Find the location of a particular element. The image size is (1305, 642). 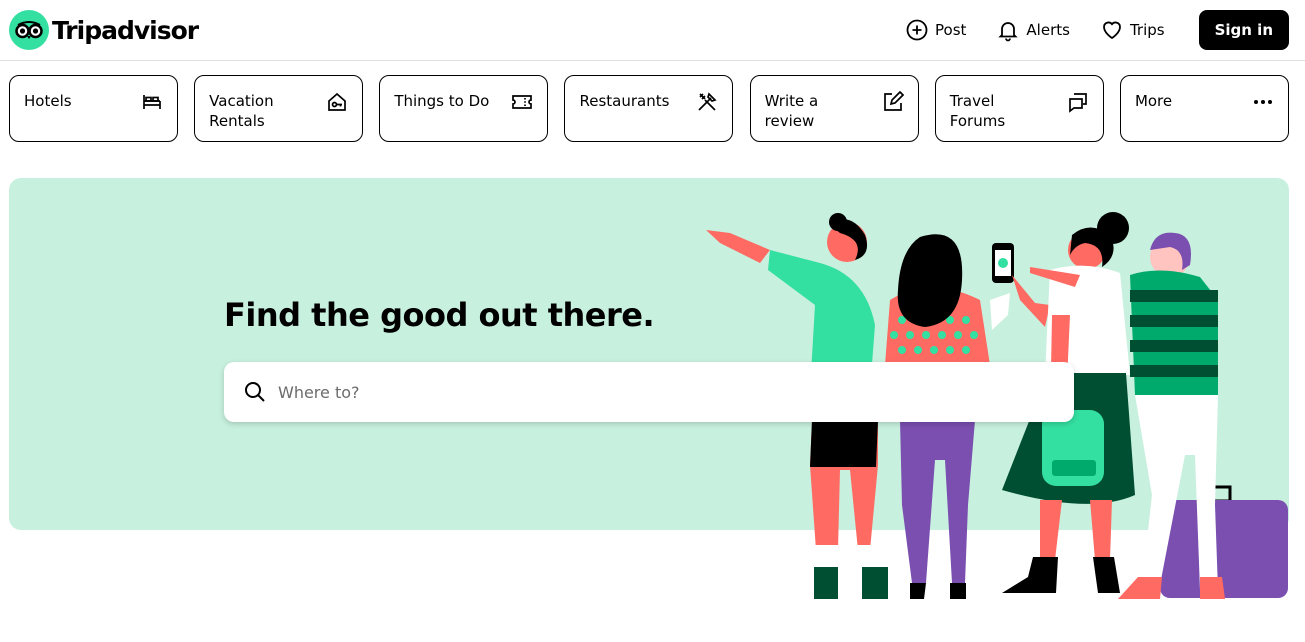

bed-icon is located at coordinates (152, 102).